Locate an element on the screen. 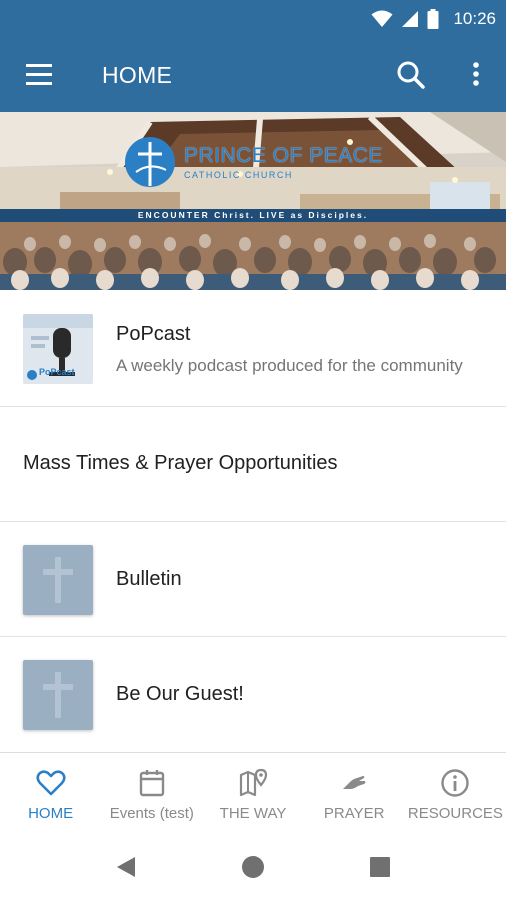 Image resolution: width=506 pixels, height=900 pixels. recents-button is located at coordinates (380, 867).